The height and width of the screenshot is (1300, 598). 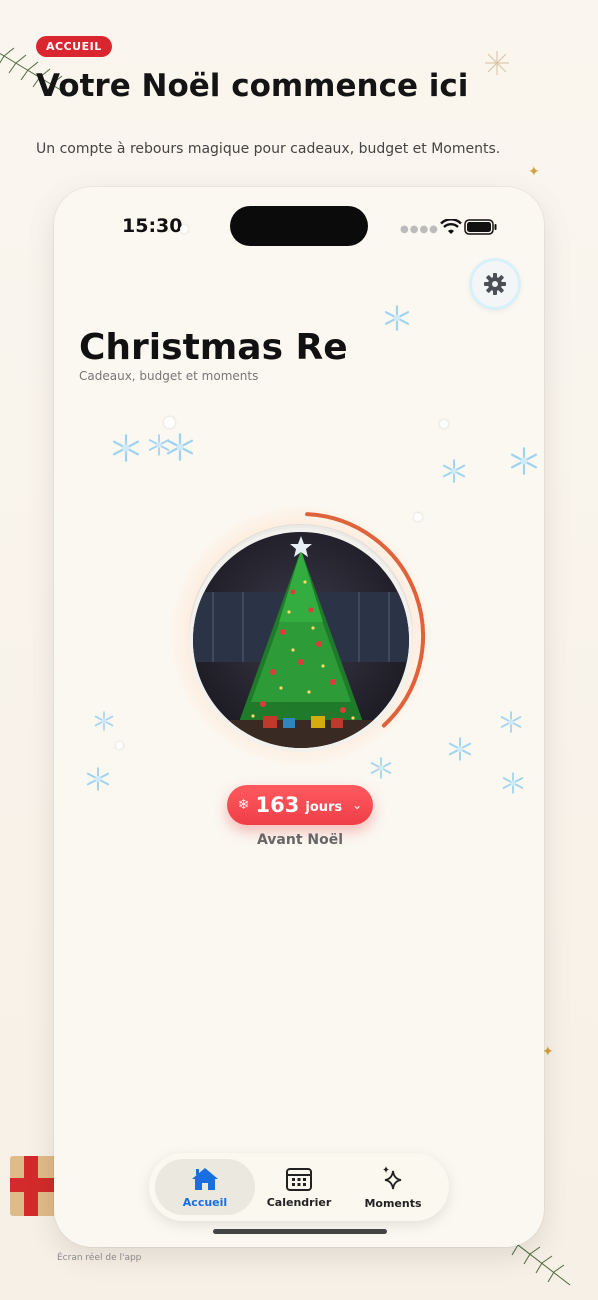 I want to click on days-countdown-button: ❄ 163 jours ⌄, so click(x=300, y=805).